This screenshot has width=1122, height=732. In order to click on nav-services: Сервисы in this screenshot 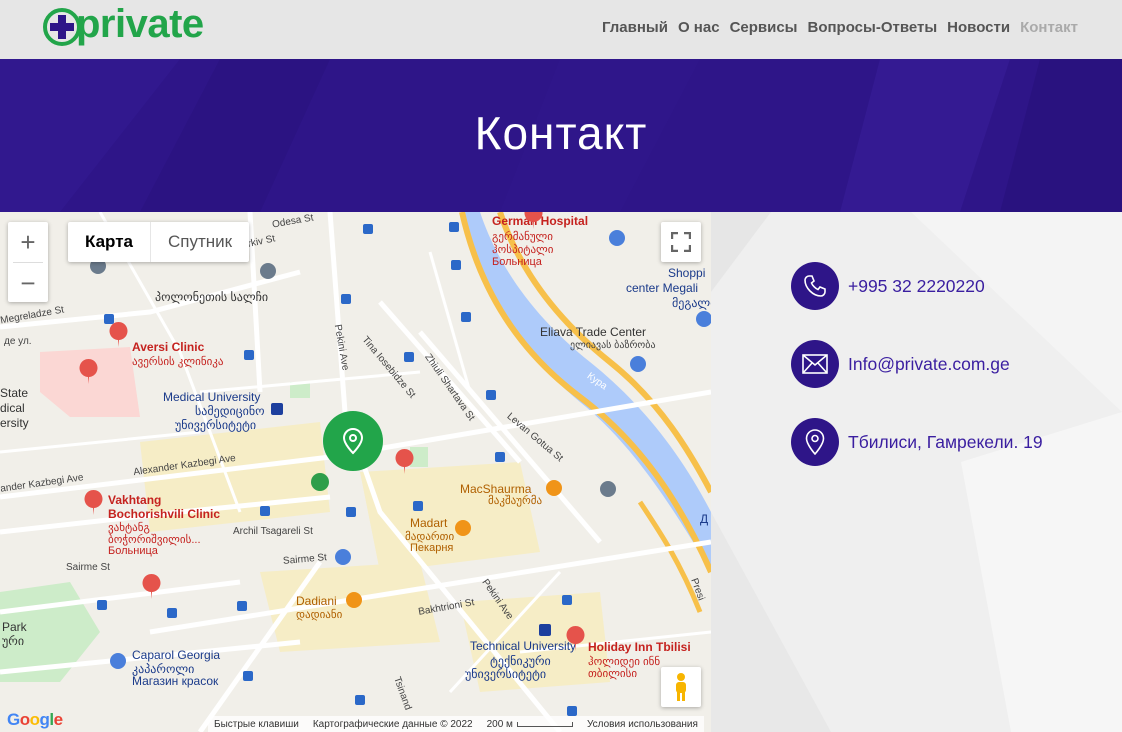, I will do `click(764, 27)`.